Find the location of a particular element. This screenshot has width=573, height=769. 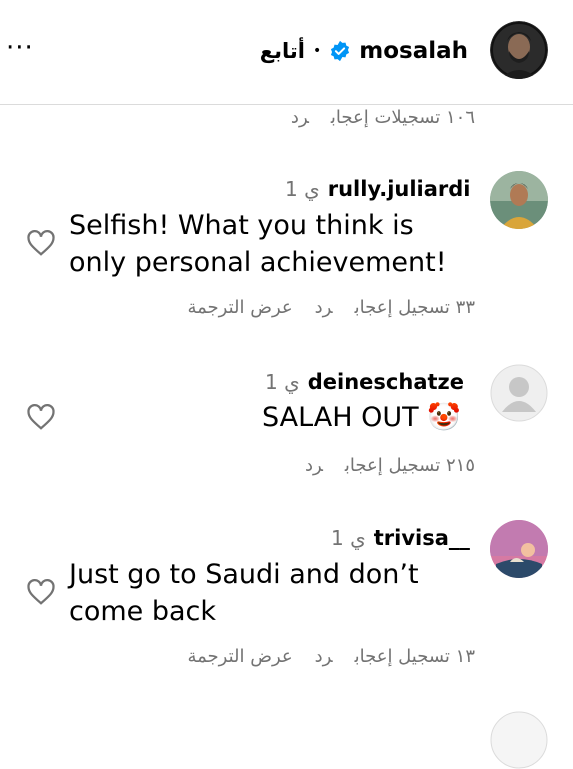

prev-comment-meta: ١٠٦ تسجيلات إعجاب رد is located at coordinates (372, 117).